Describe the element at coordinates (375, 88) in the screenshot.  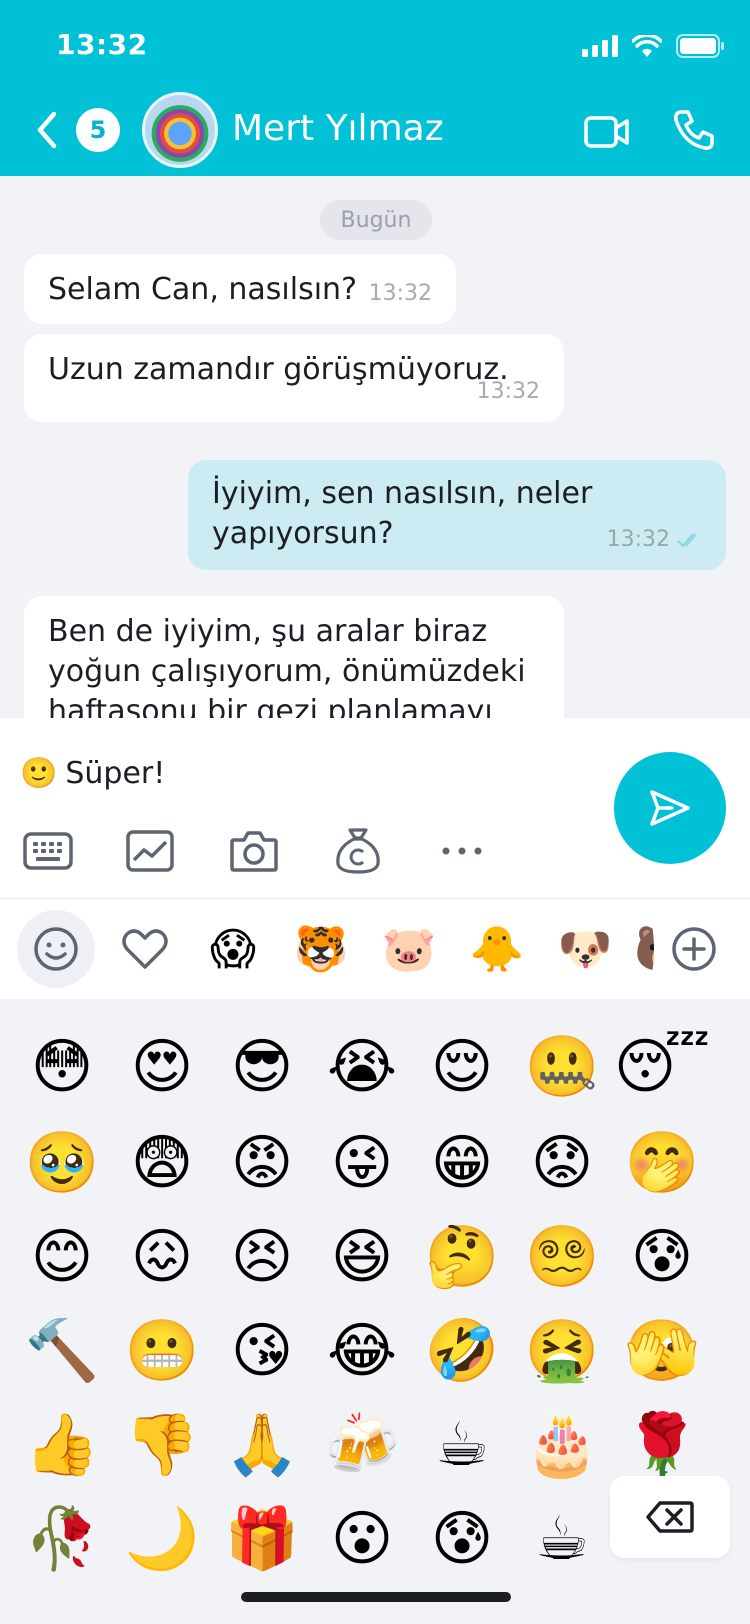
I see `header-bar: 13:32 5 Mert Yılmaz` at that location.